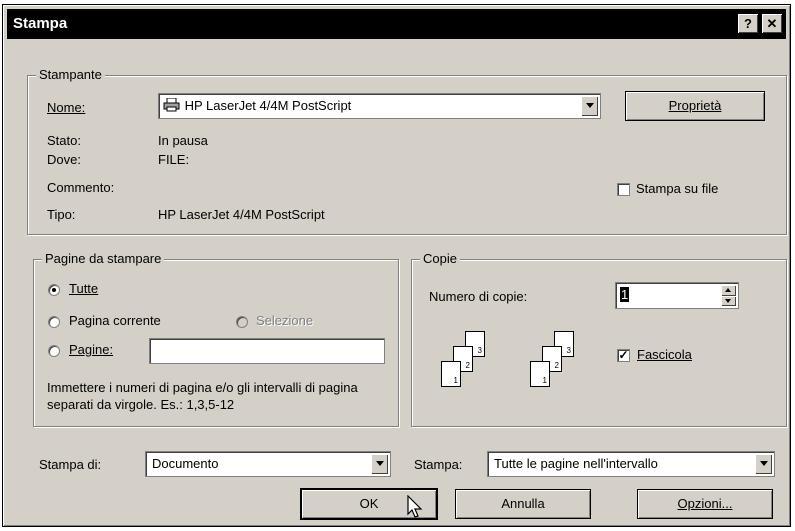  What do you see at coordinates (268, 105) in the screenshot?
I see `printer-name-value: HP LaserJet 4/4M PostScript` at bounding box center [268, 105].